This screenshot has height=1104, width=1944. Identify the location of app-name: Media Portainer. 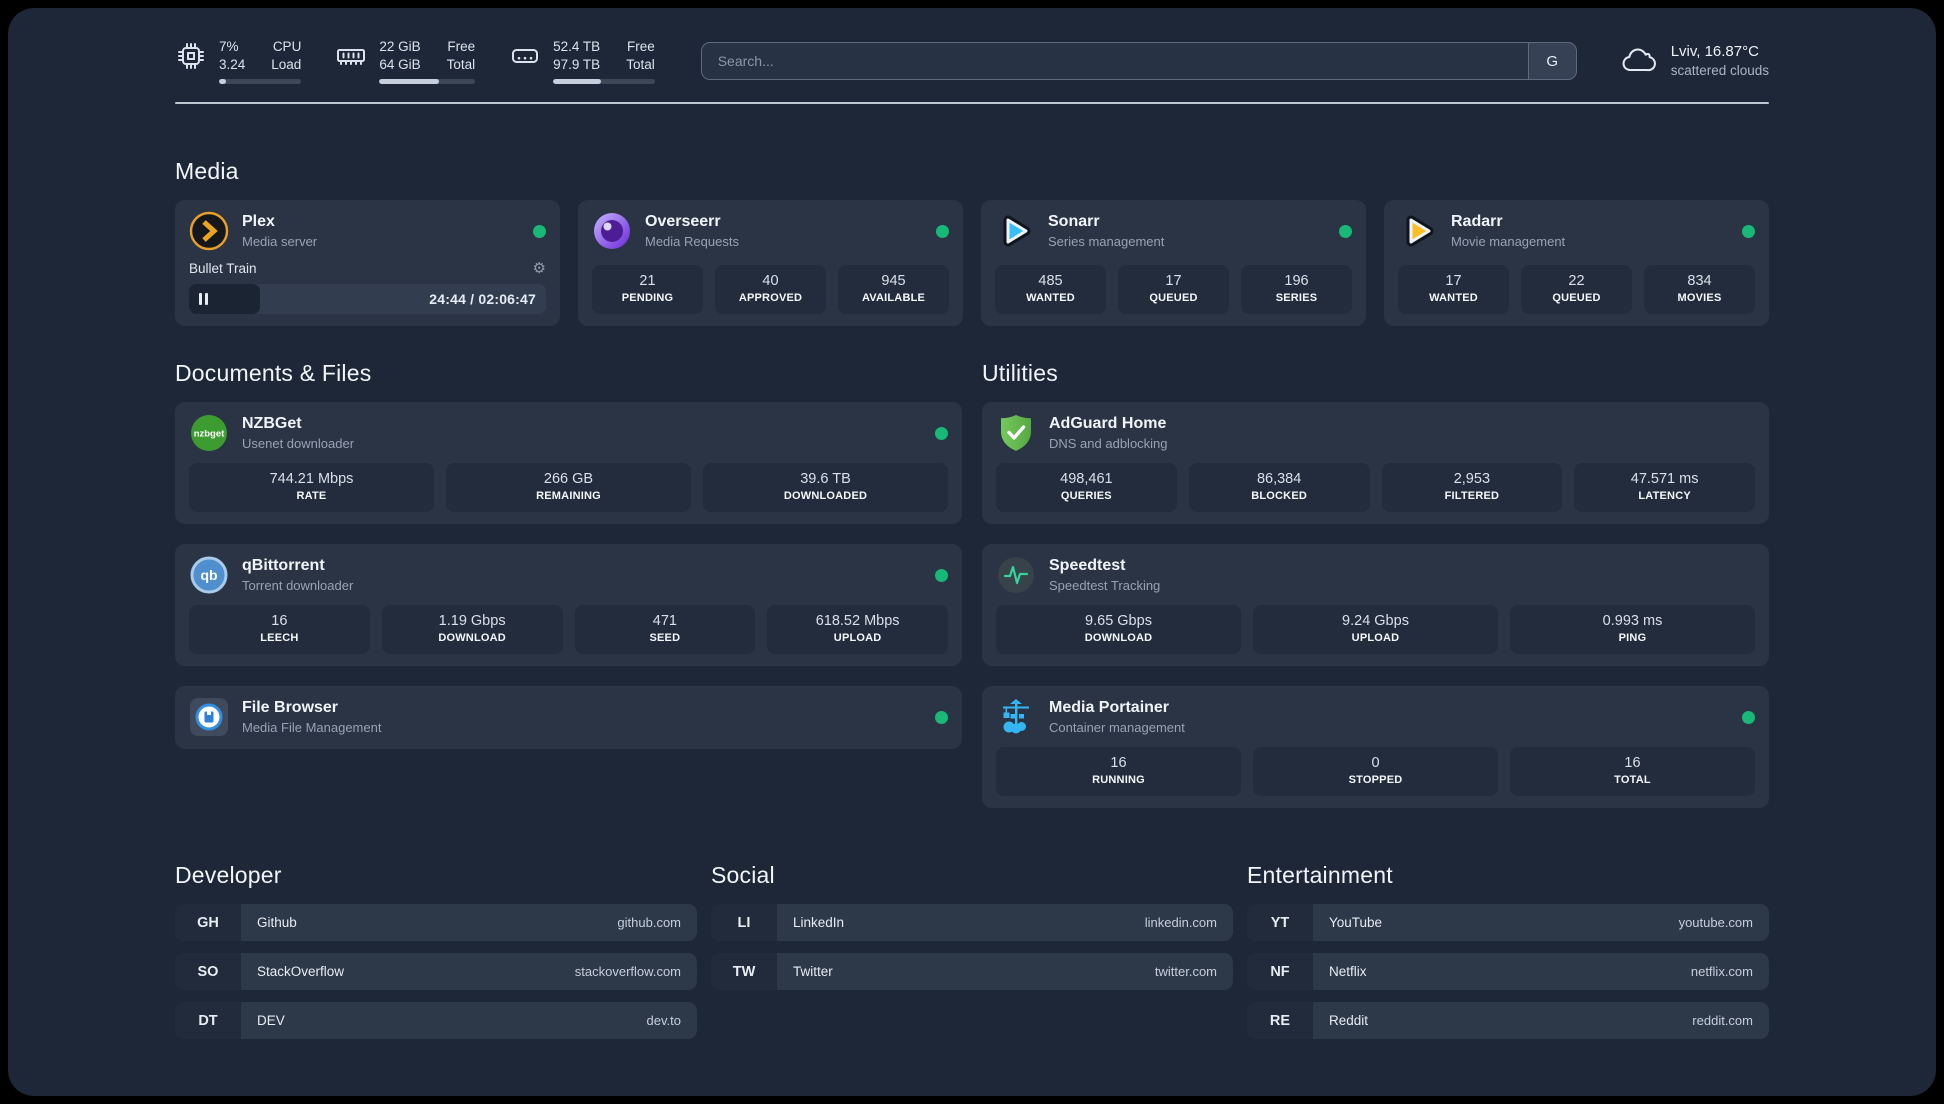
(1109, 707).